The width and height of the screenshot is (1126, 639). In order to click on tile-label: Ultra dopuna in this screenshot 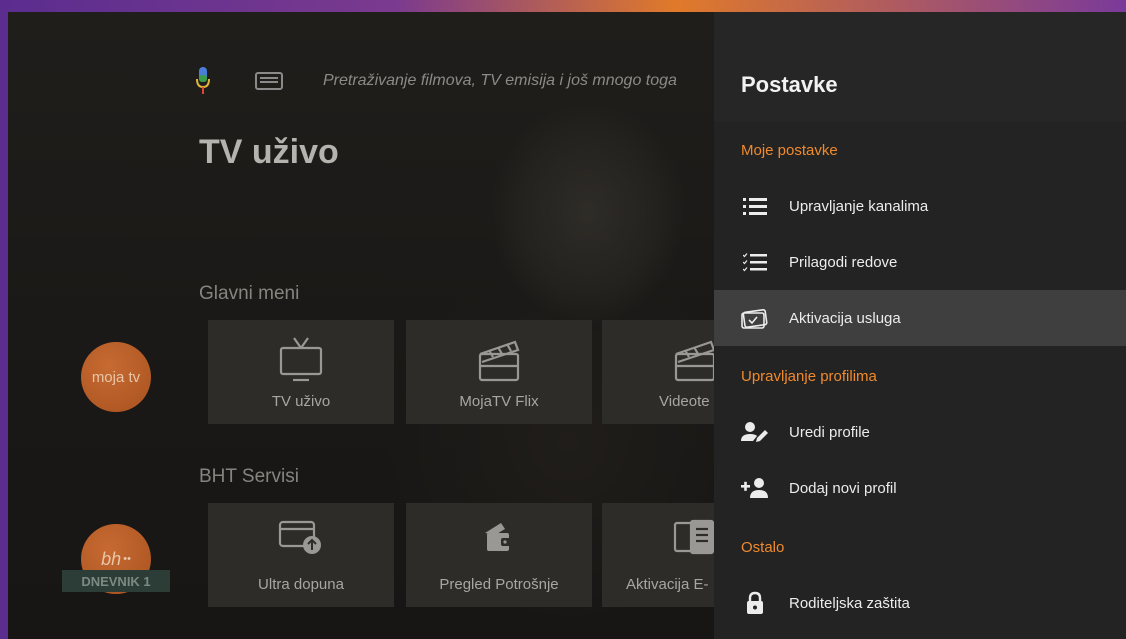, I will do `click(301, 584)`.